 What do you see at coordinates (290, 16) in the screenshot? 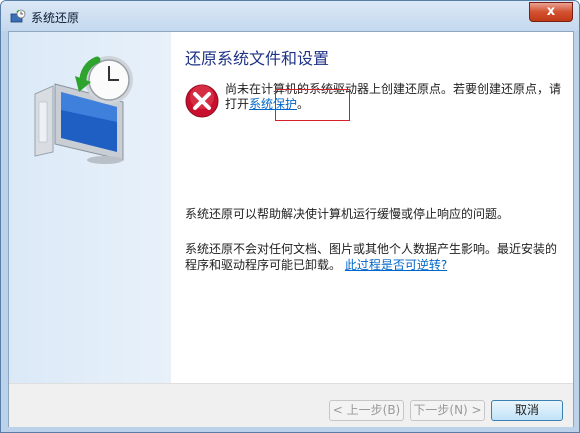
I see `title-bar: 系统还原 x` at bounding box center [290, 16].